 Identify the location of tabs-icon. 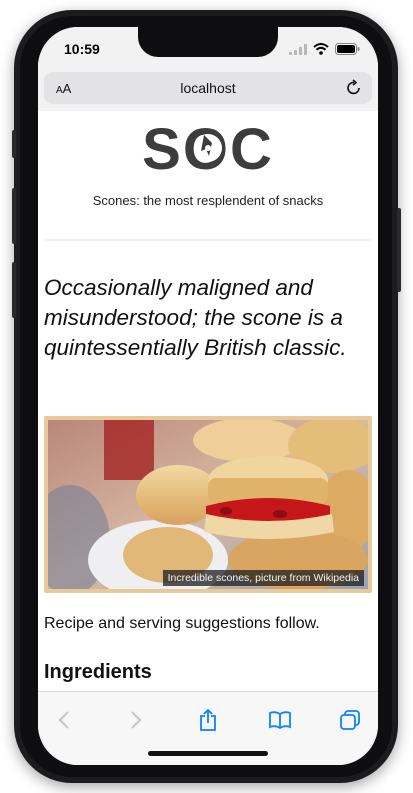
(350, 720).